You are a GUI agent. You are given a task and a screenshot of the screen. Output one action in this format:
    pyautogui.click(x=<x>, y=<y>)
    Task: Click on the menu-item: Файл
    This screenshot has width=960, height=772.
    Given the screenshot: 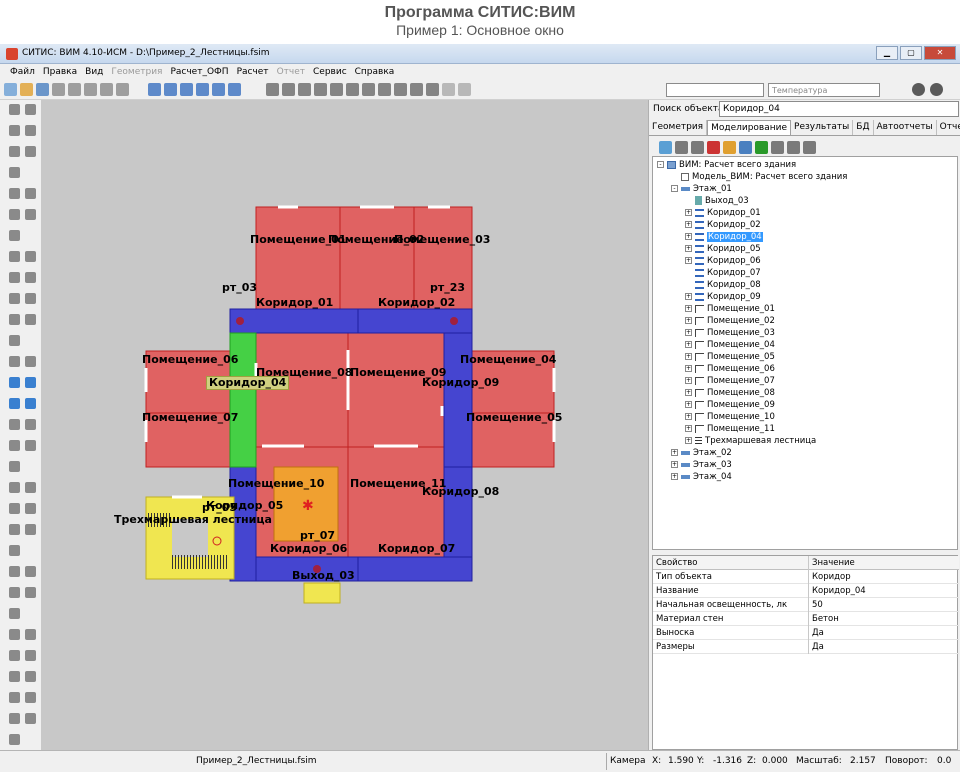 What is the action you would take?
    pyautogui.click(x=22, y=72)
    